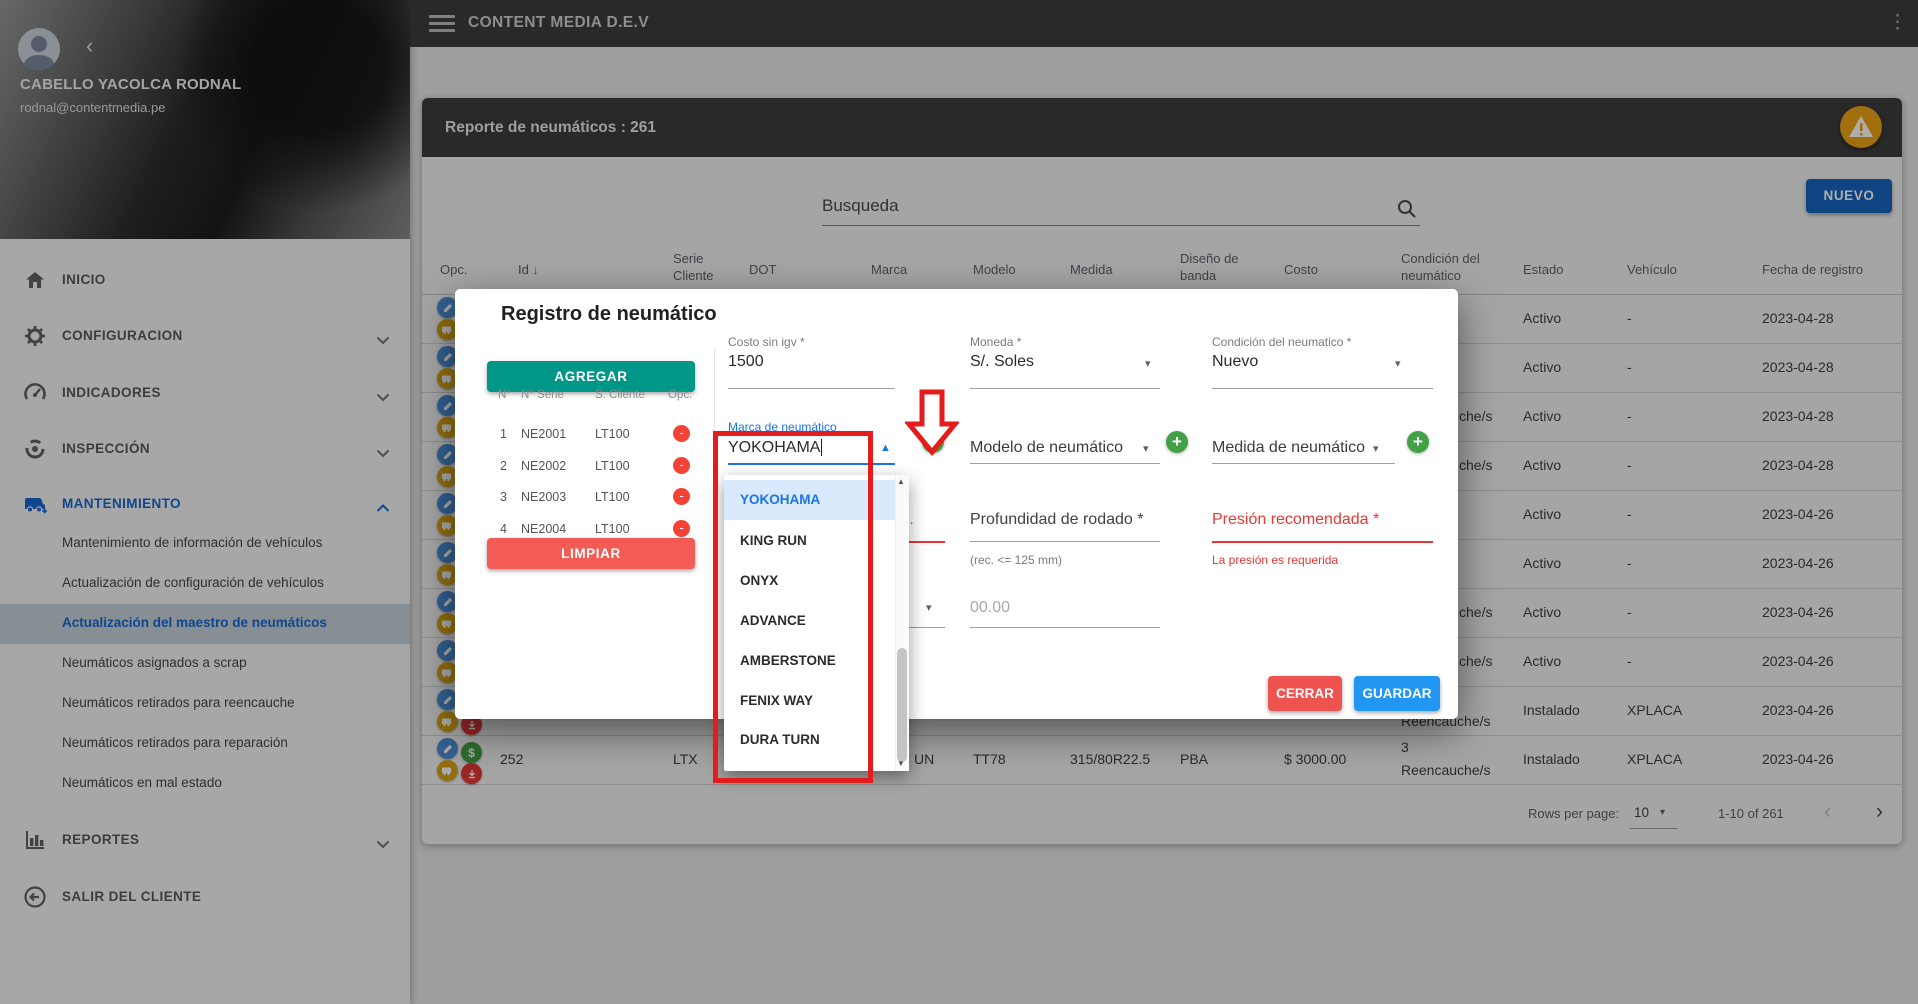 This screenshot has height=1004, width=1918. Describe the element at coordinates (1418, 442) in the screenshot. I see `add-medida-button: +` at that location.